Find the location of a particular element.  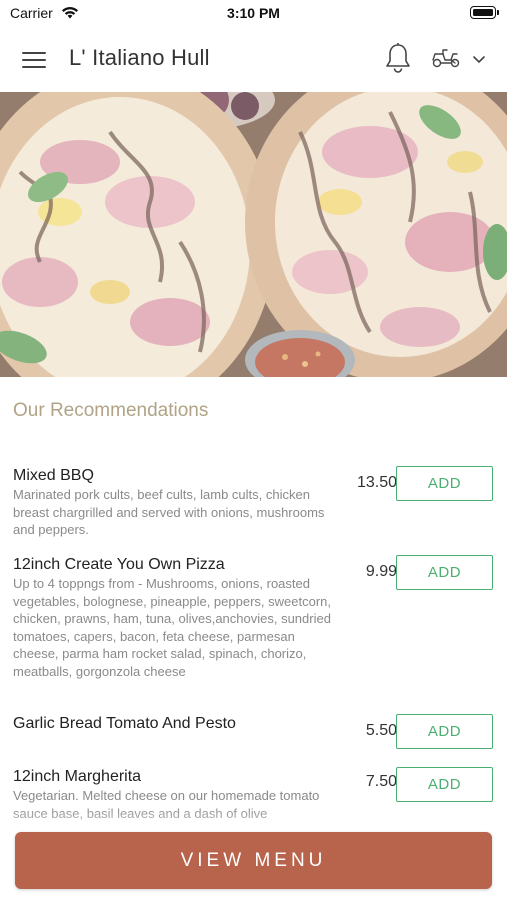

view-menu-button: VIEW MENU is located at coordinates (253, 860).